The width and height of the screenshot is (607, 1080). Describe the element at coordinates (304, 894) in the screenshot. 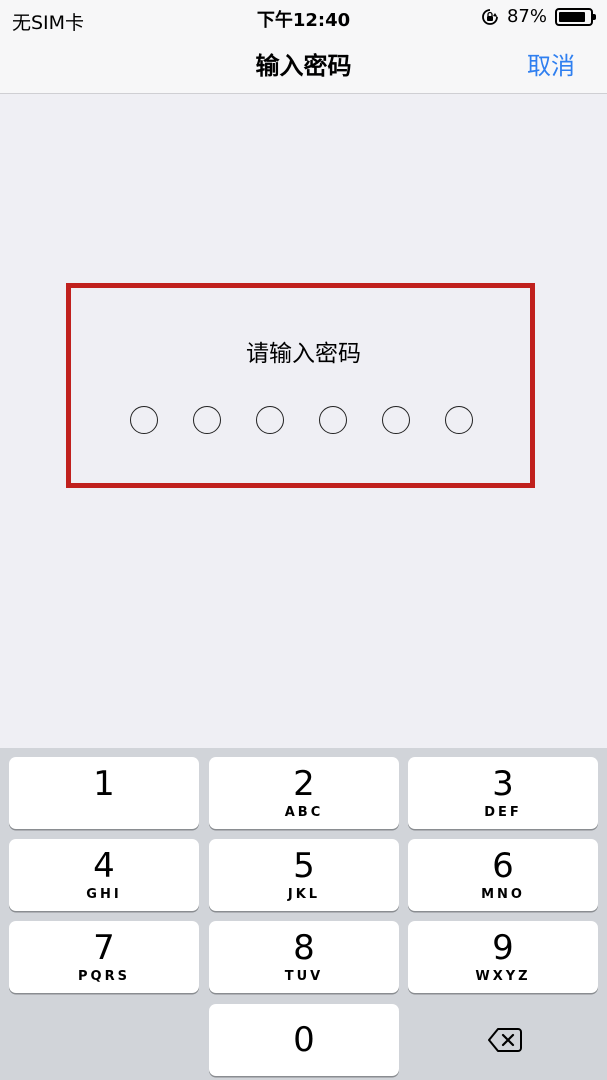

I see `key-letters: JKL` at that location.